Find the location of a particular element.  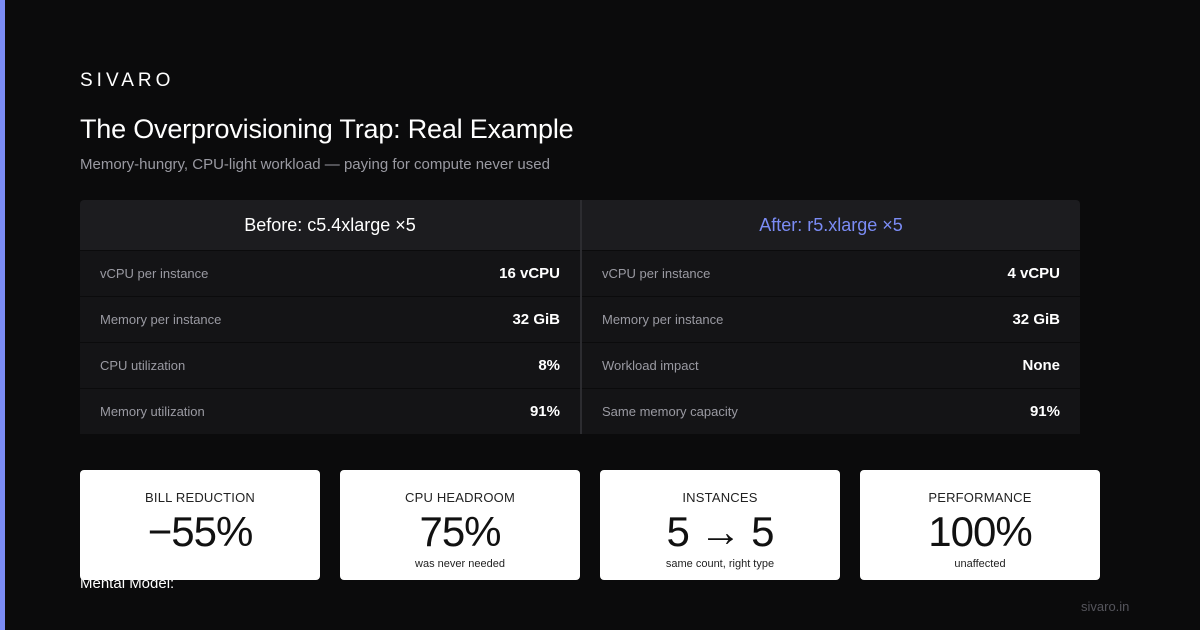

table-row: vCPU per instance 4 vCPU is located at coordinates (831, 273).